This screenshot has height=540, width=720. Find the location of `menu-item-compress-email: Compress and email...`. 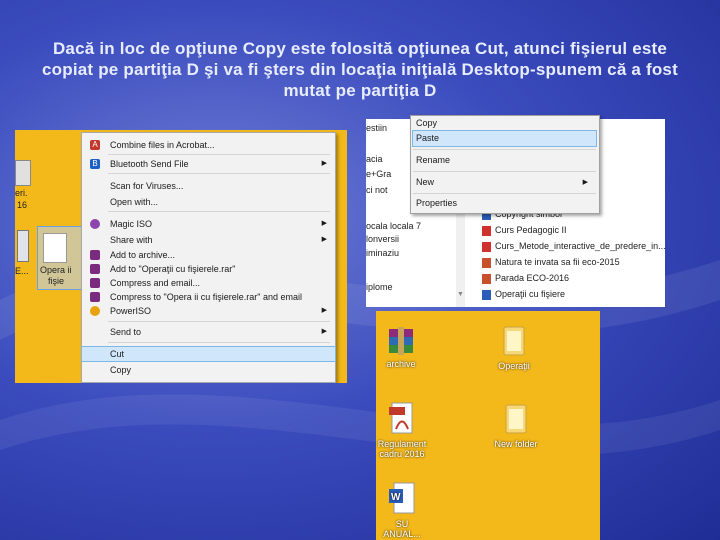

menu-item-compress-email: Compress and email... is located at coordinates (208, 283).